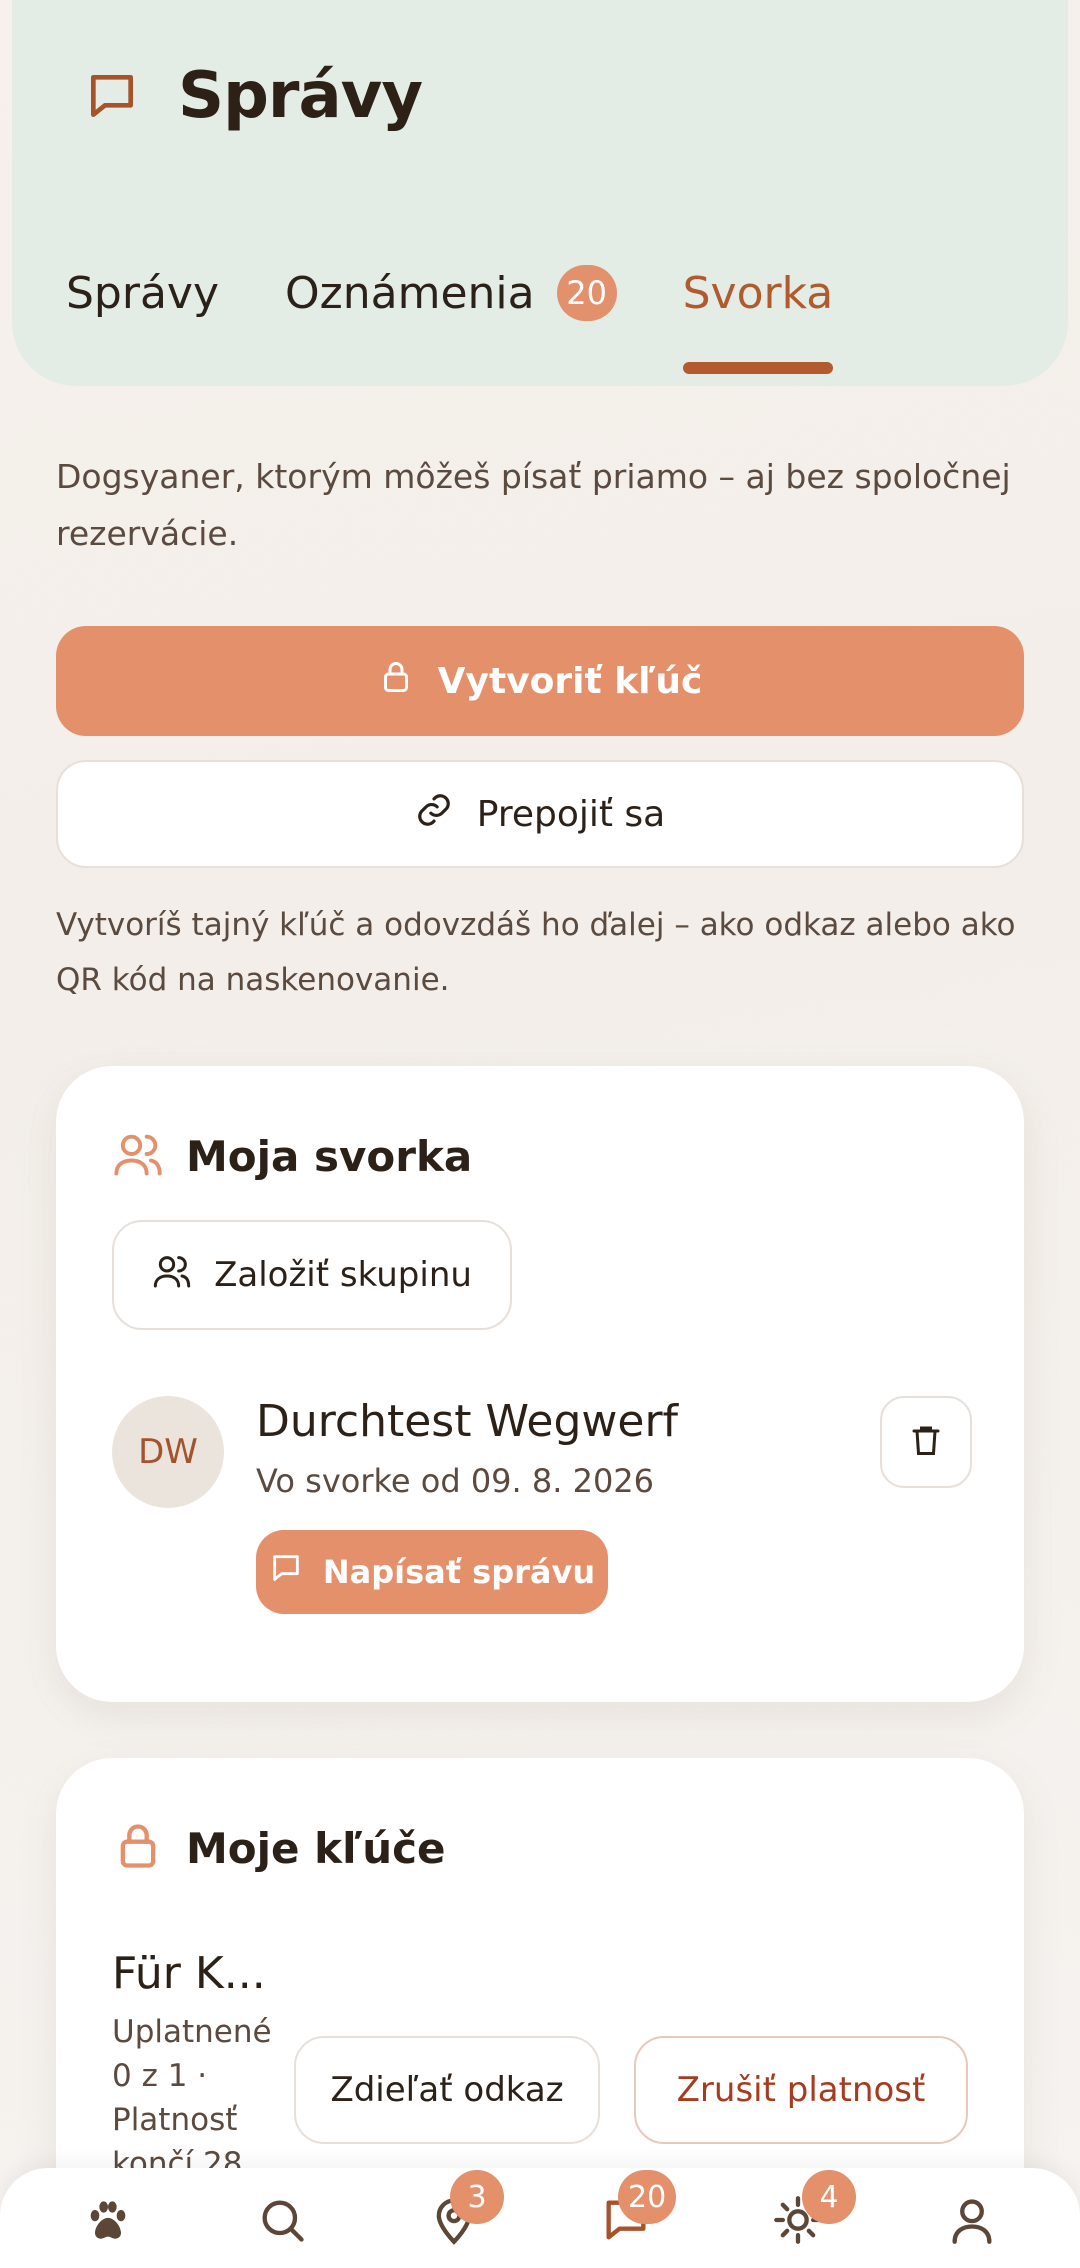 This screenshot has width=1080, height=2268. Describe the element at coordinates (571, 814) in the screenshot. I see `connect-label: Prepojiť sa` at that location.